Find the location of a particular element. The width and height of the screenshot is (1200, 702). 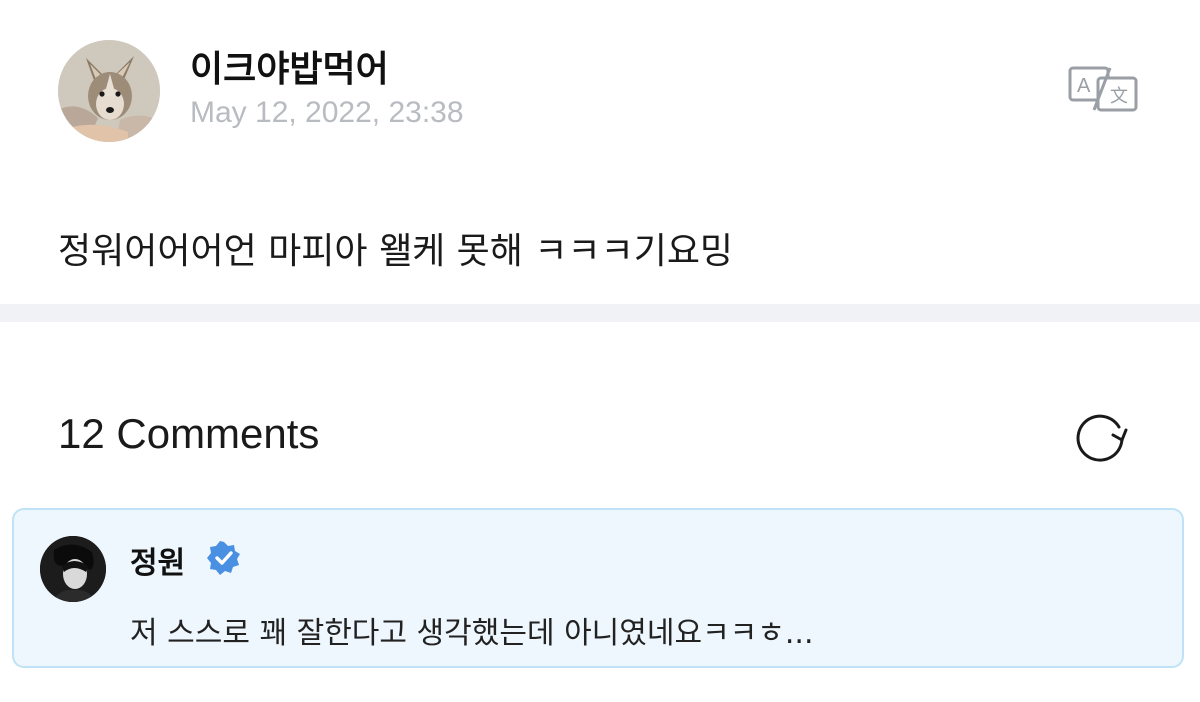

comments-count-title: 12 Comments is located at coordinates (189, 433).